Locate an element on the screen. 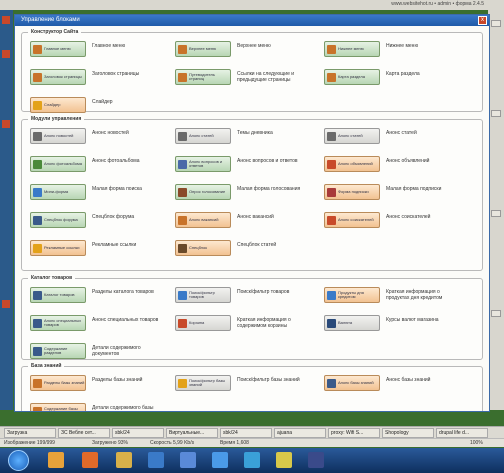 This screenshot has height=473, width=504. block-button: Анонс фотоальбома is located at coordinates (58, 164).